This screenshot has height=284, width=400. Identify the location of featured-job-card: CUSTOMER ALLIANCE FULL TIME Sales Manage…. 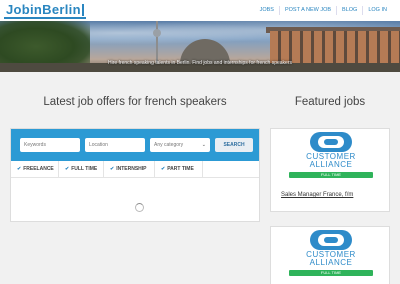
(330, 170).